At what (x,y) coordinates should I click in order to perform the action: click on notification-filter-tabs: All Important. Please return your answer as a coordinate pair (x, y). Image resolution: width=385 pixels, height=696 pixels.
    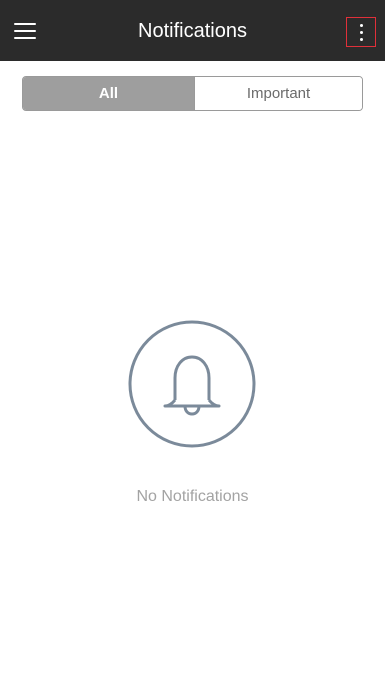
    Looking at the image, I should click on (192, 93).